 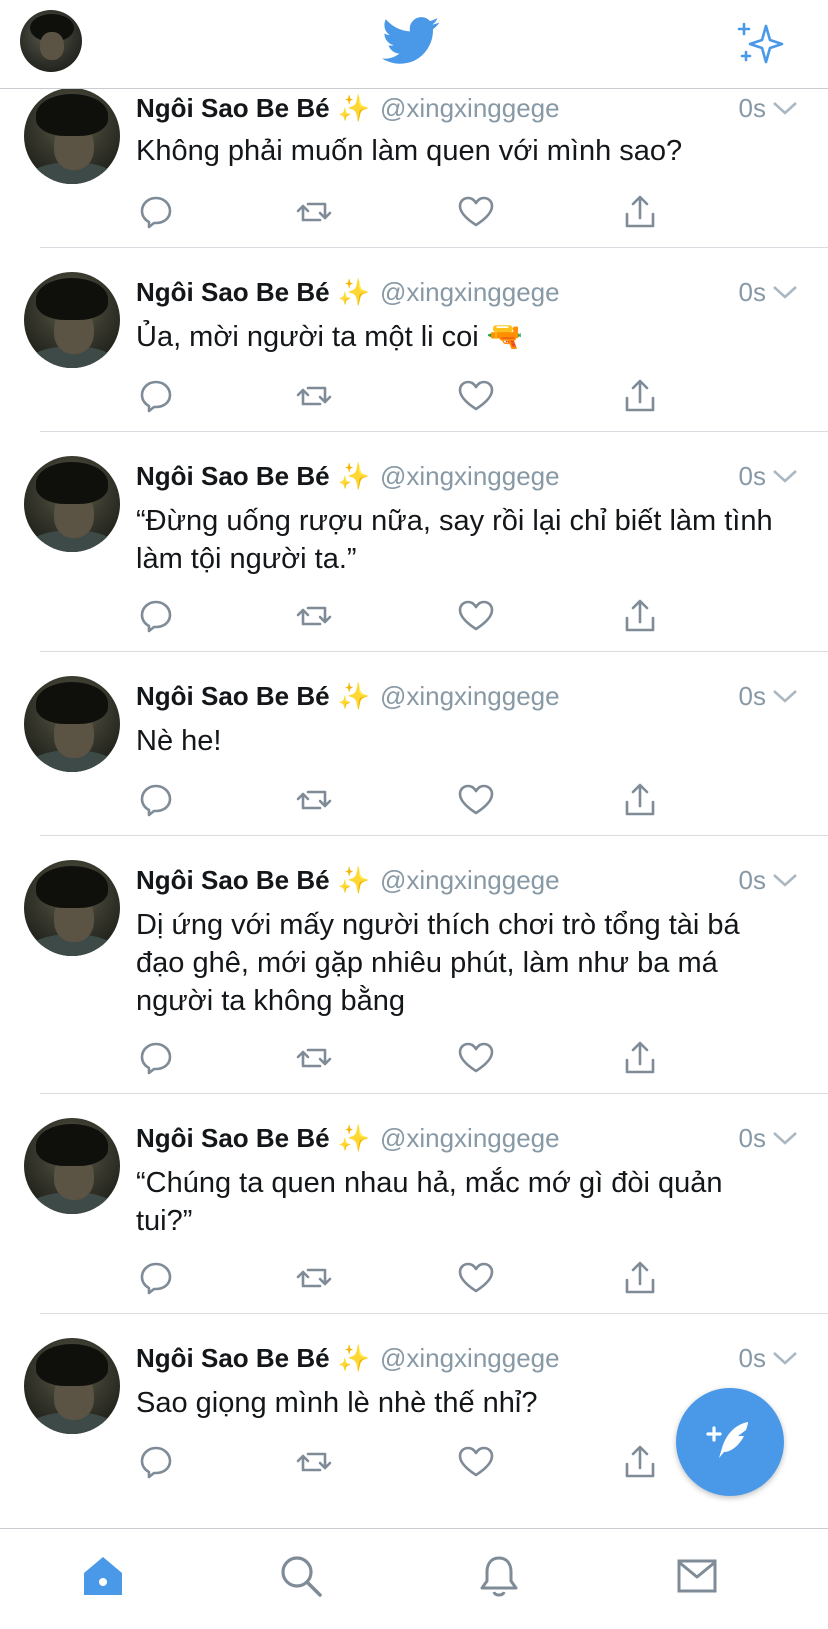 I want to click on tweet-text: Ủa, mời người ta một li coi 🔫, so click(x=329, y=337).